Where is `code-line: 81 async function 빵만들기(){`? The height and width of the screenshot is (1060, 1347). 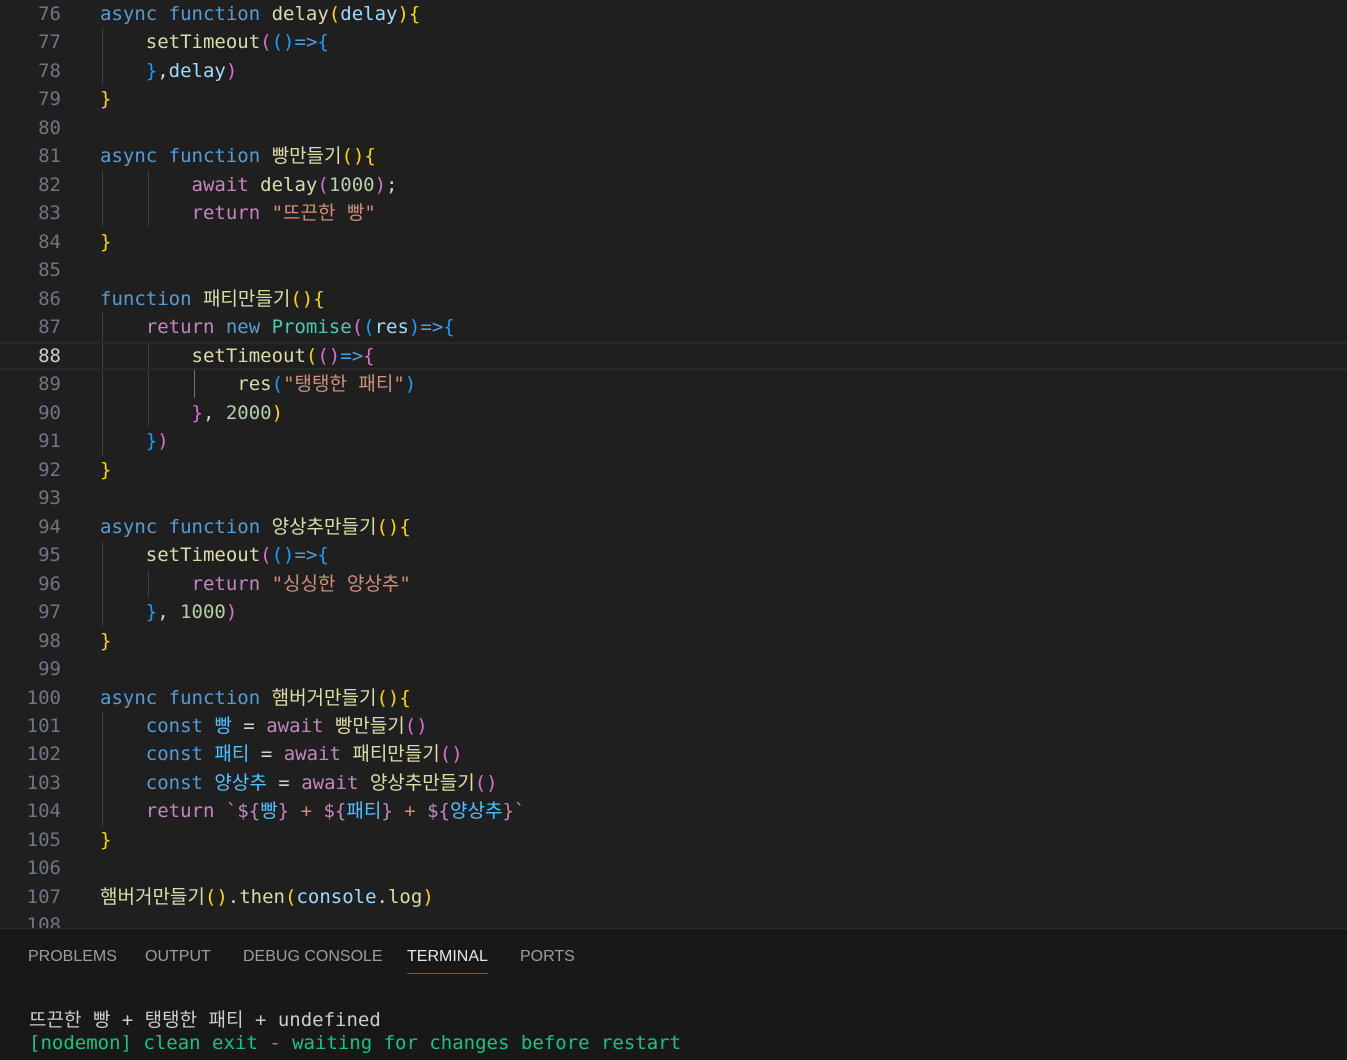
code-line: 81 async function 빵만들기(){ is located at coordinates (673, 156).